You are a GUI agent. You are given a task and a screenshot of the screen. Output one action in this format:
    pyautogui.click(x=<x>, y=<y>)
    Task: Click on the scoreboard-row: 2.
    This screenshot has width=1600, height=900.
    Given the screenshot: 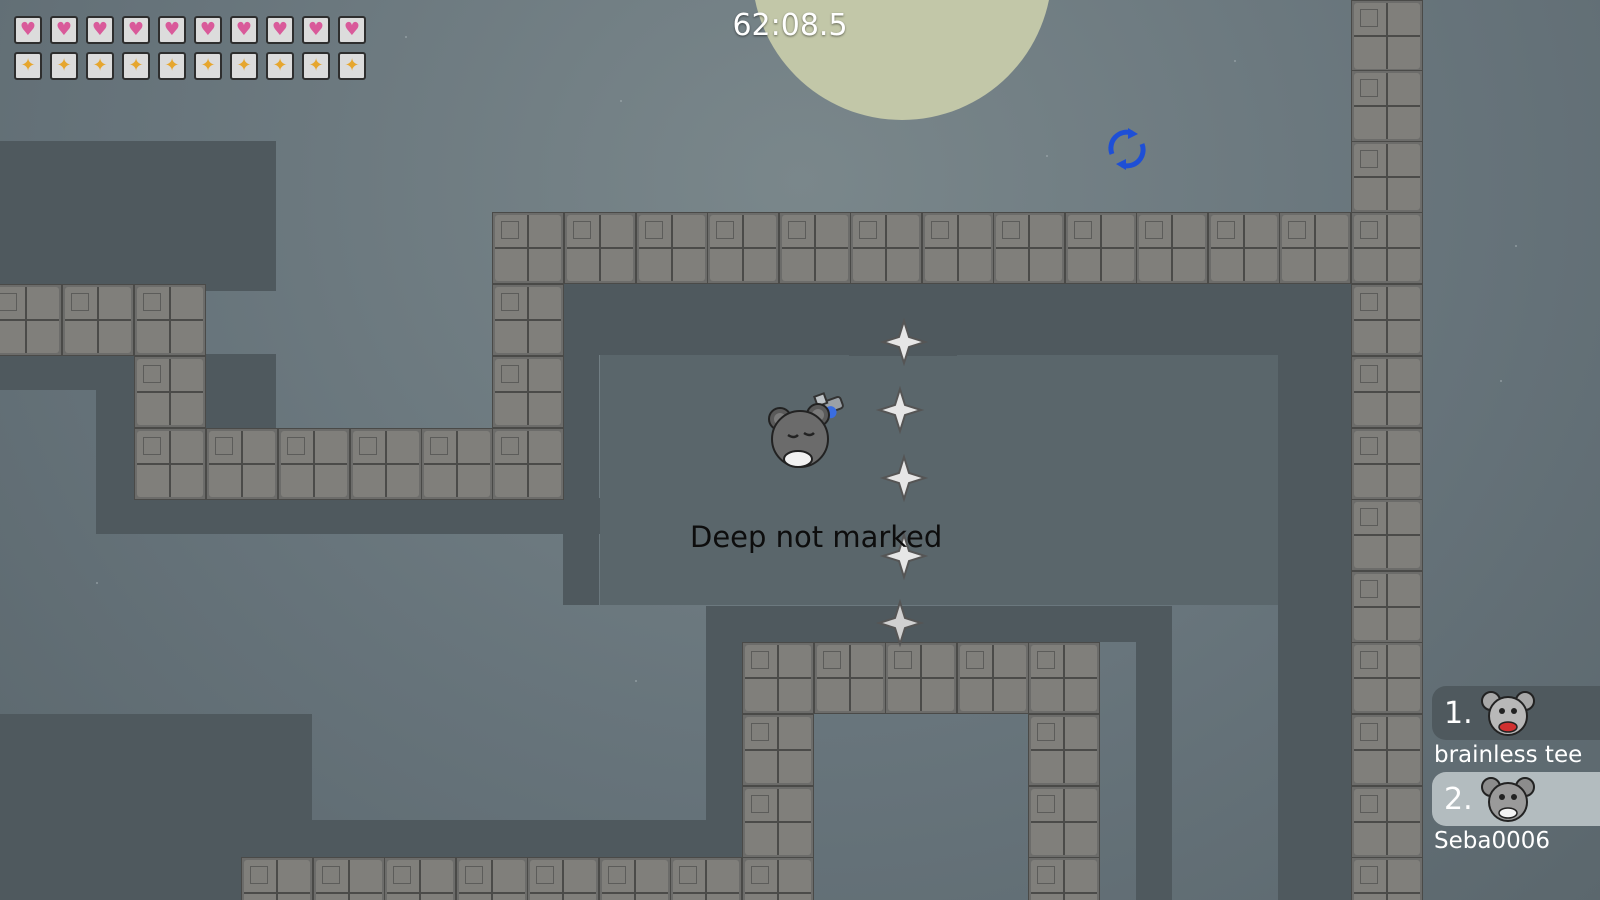 What is the action you would take?
    pyautogui.click(x=1516, y=799)
    